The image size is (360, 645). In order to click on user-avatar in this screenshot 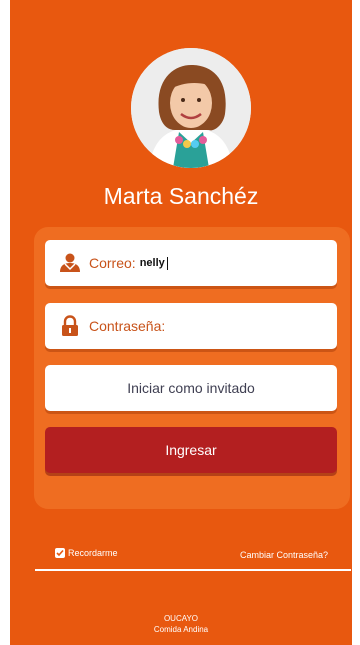, I will do `click(191, 108)`.